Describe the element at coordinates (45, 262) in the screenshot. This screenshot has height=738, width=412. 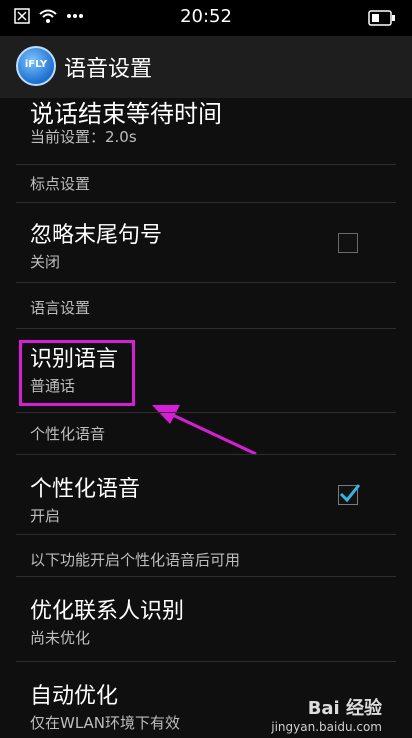
I see `setting-summary: 关闭` at that location.